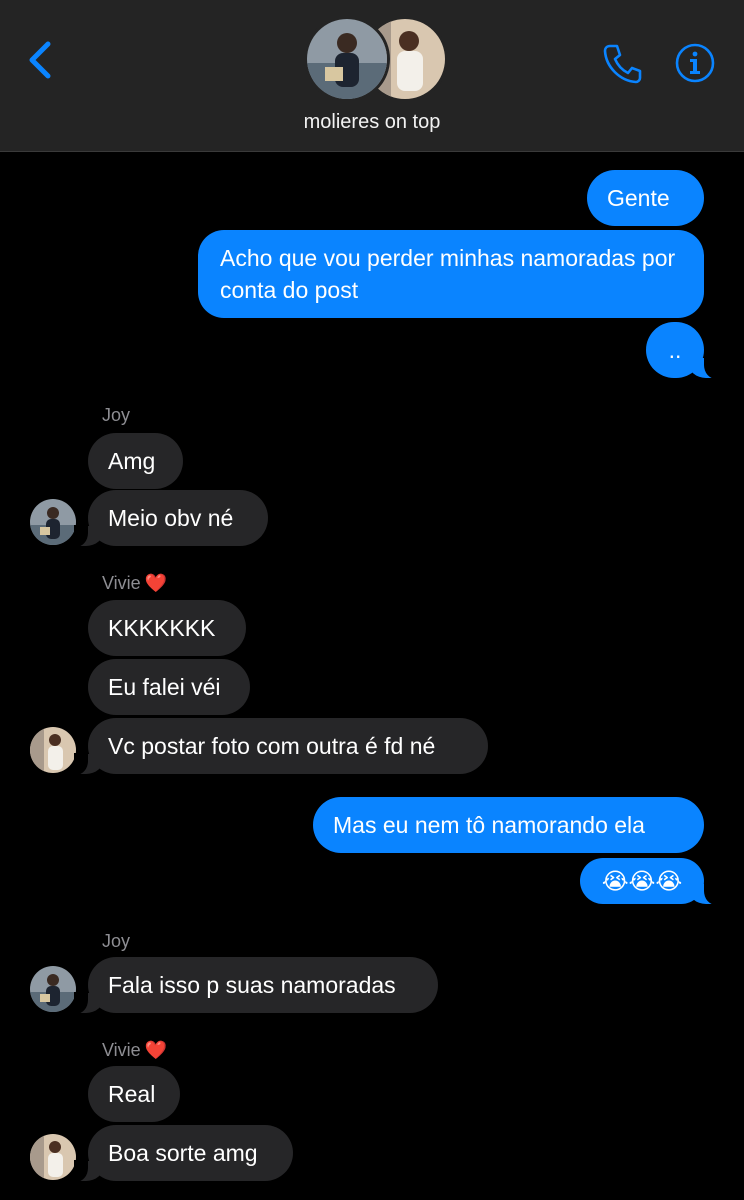 This screenshot has height=1200, width=744. I want to click on phone-icon, so click(622, 64).